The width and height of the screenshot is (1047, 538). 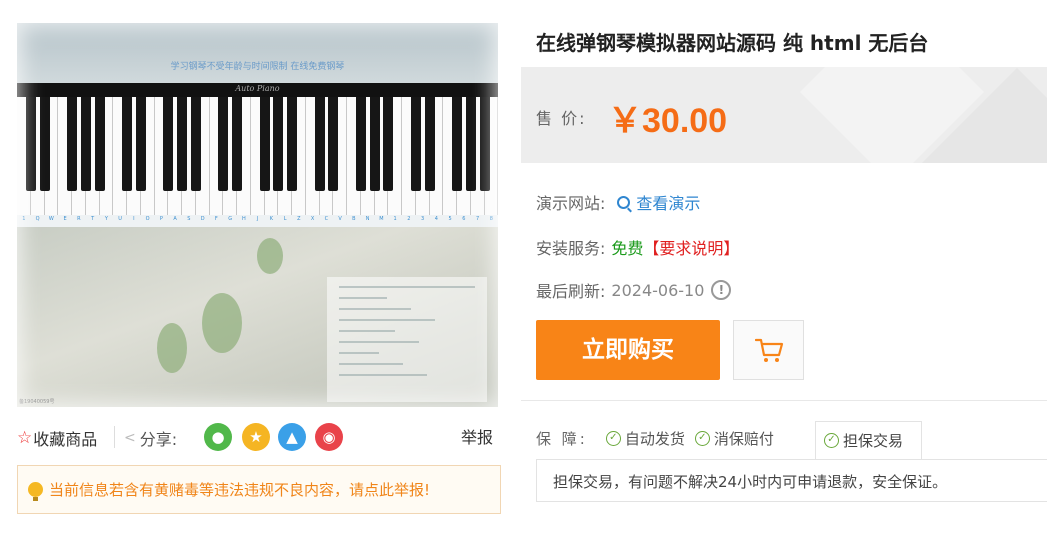 I want to click on demo-link: 查看演示, so click(x=658, y=202).